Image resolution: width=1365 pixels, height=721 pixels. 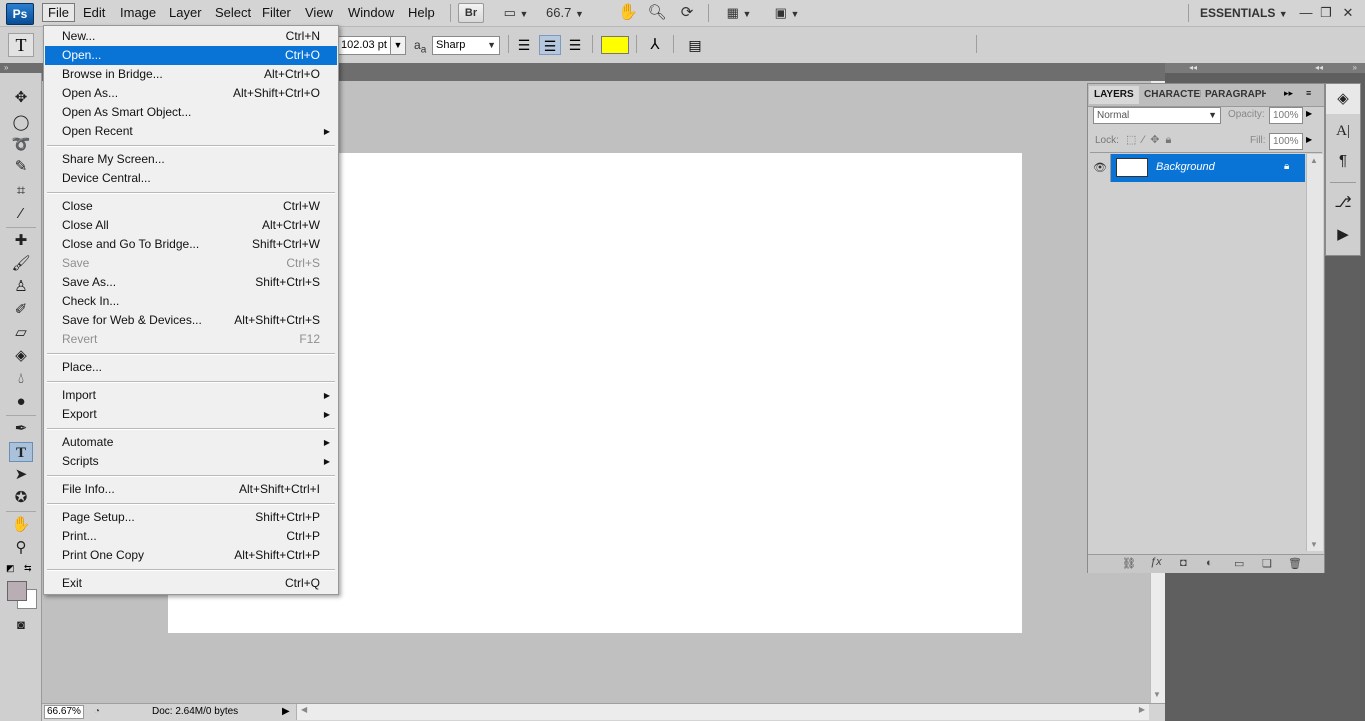 What do you see at coordinates (21, 287) in the screenshot?
I see `clone-stamp-tool-icon: ♙` at bounding box center [21, 287].